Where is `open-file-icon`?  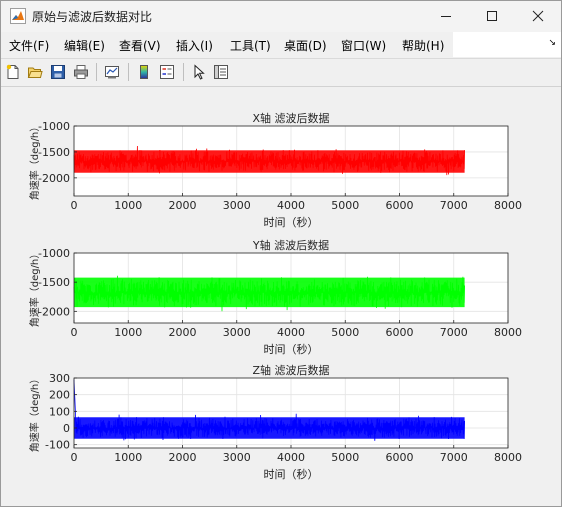
open-file-icon is located at coordinates (35, 72).